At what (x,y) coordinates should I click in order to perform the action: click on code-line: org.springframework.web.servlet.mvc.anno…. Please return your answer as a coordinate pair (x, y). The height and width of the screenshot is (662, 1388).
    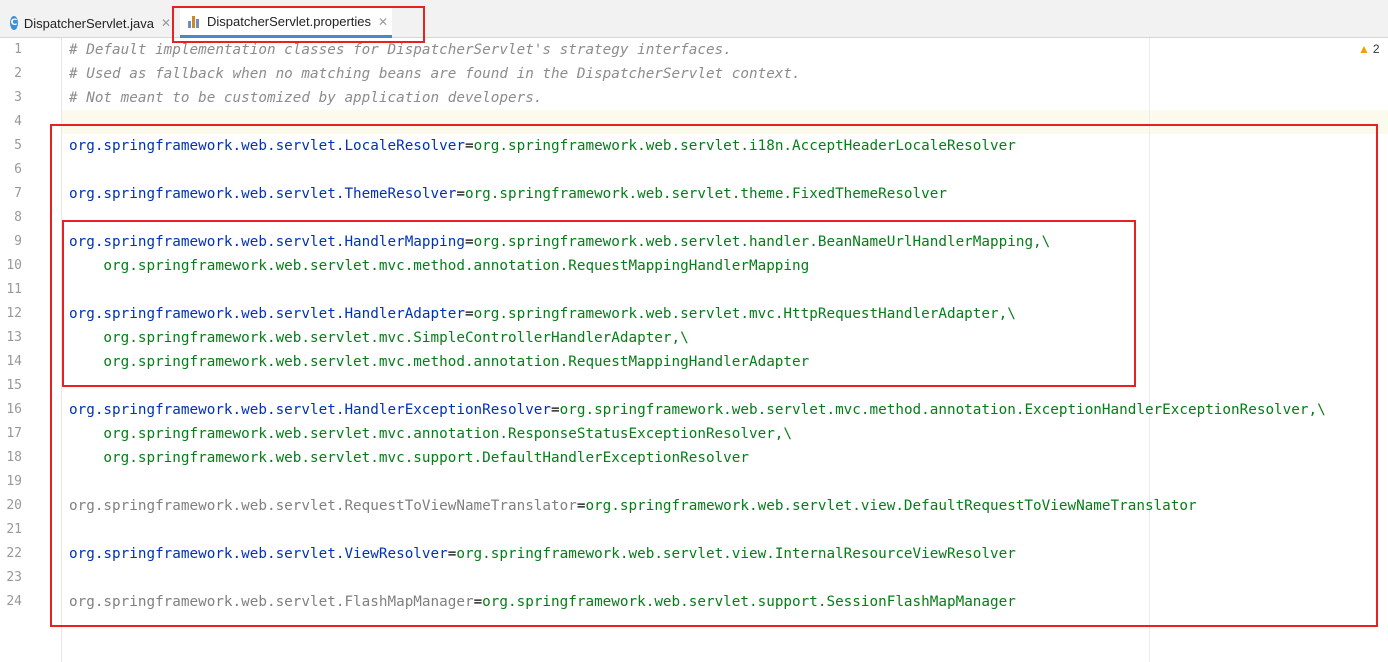
    Looking at the image, I should click on (430, 434).